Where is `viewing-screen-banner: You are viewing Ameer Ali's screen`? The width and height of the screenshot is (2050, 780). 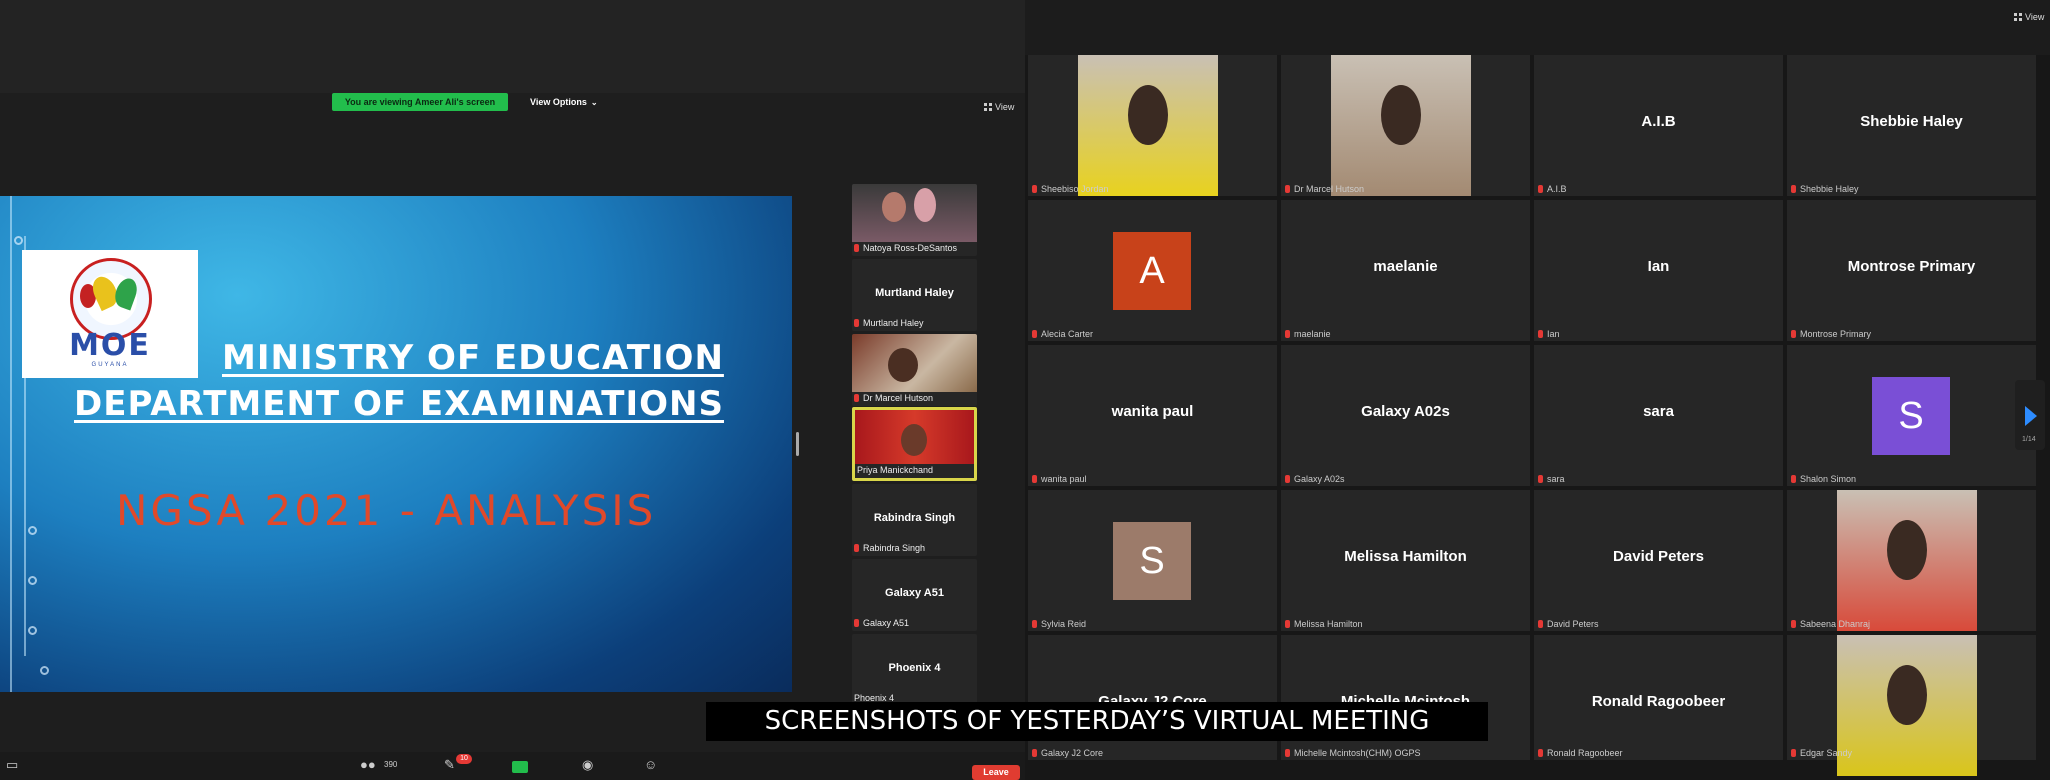
viewing-screen-banner: You are viewing Ameer Ali's screen is located at coordinates (420, 102).